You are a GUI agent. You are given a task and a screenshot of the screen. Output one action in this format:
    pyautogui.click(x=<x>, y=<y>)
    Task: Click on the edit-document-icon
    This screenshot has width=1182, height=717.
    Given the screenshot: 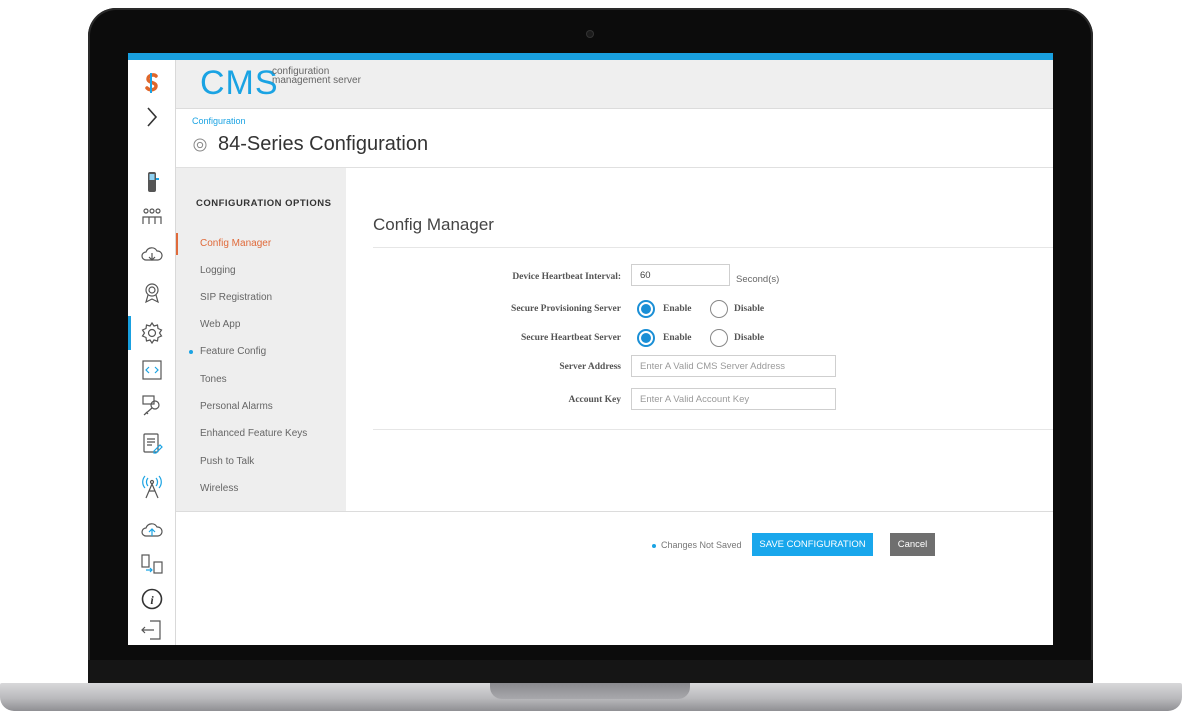 What is the action you would take?
    pyautogui.click(x=151, y=443)
    